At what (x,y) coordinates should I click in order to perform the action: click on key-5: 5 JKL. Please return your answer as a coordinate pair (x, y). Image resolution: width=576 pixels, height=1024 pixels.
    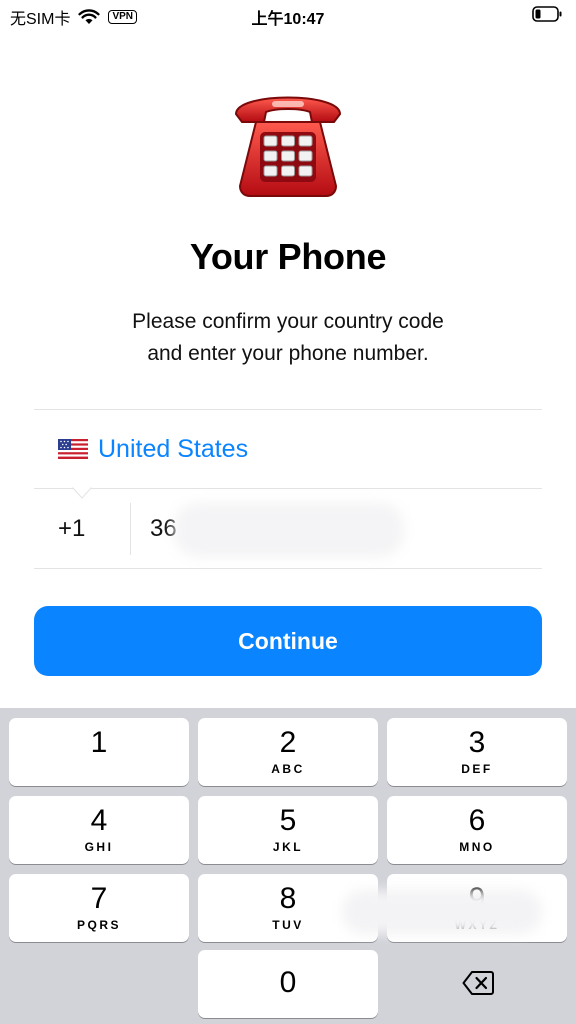
    Looking at the image, I should click on (288, 830).